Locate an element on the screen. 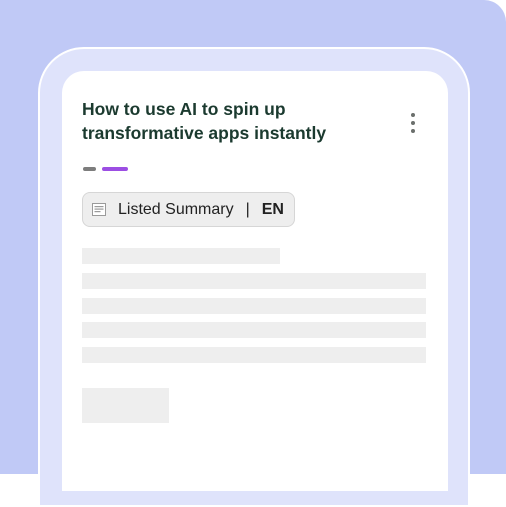 Image resolution: width=506 pixels, height=507 pixels. summary-chip-language: EN is located at coordinates (272, 209).